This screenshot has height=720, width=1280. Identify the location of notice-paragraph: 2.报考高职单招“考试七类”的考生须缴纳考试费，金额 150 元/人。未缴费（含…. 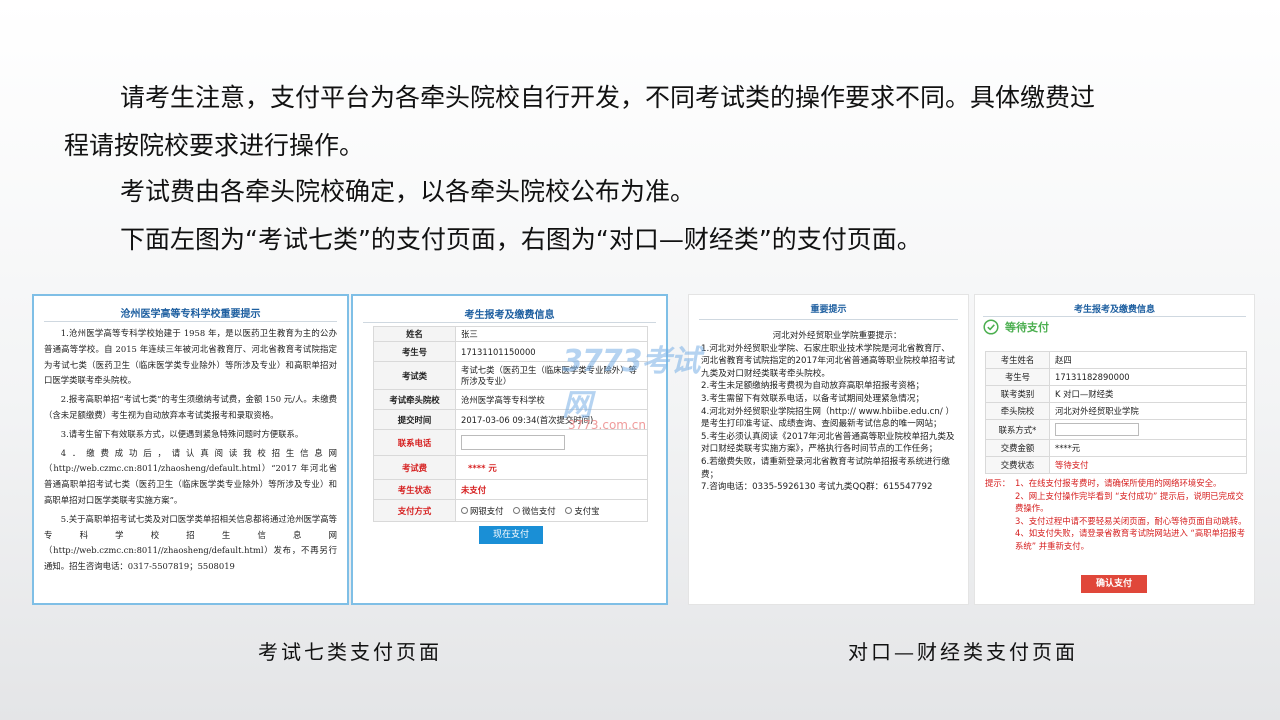
(190, 407).